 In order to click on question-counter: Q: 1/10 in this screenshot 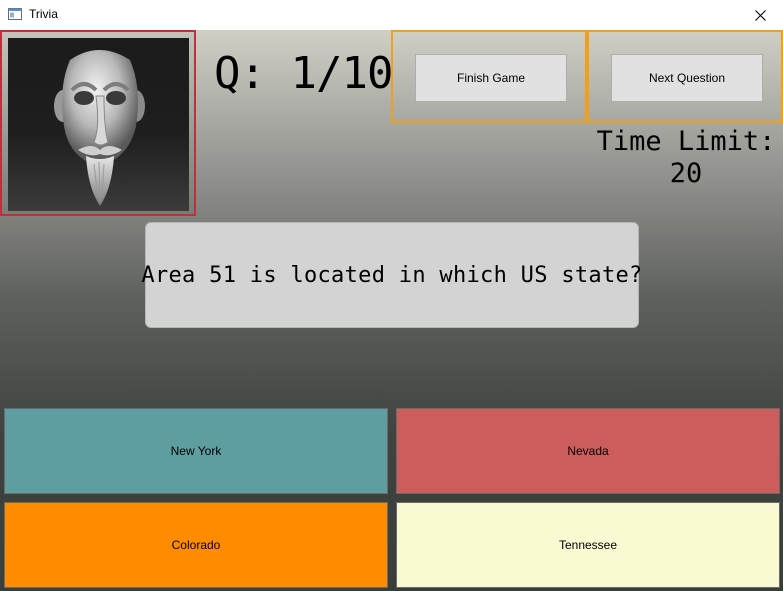, I will do `click(303, 73)`.